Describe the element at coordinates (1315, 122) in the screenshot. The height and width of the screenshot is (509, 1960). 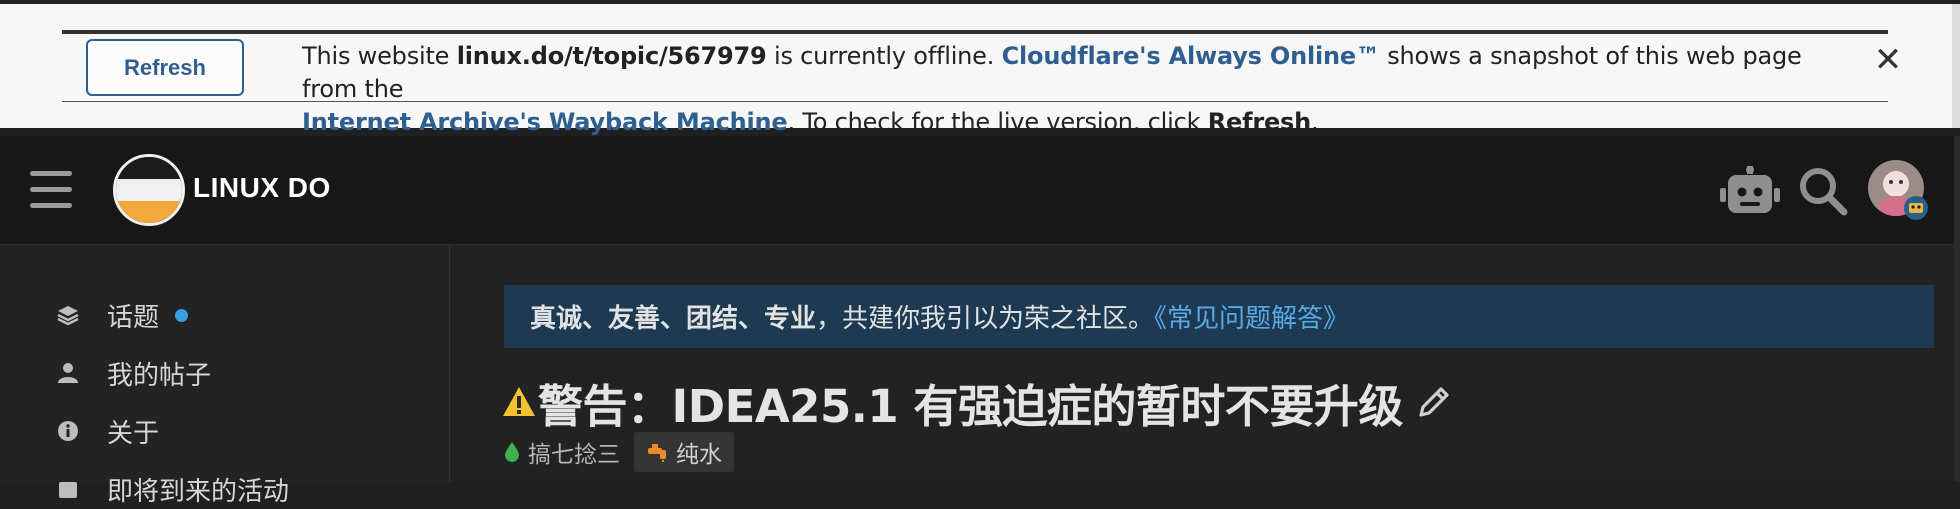
I see `banner-text: .` at that location.